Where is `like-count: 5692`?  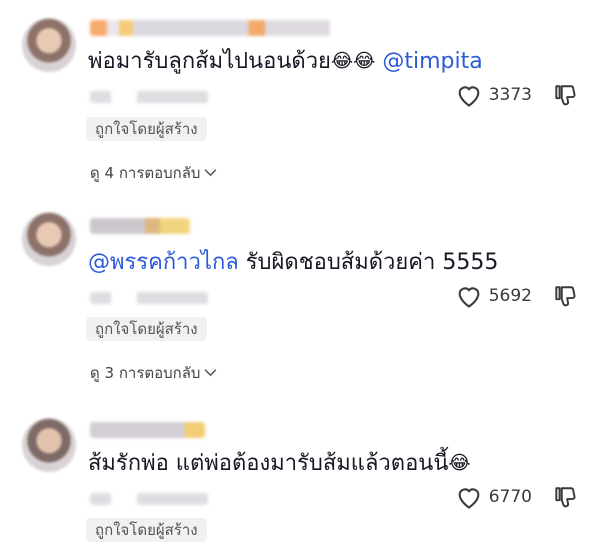 like-count: 5692 is located at coordinates (510, 296).